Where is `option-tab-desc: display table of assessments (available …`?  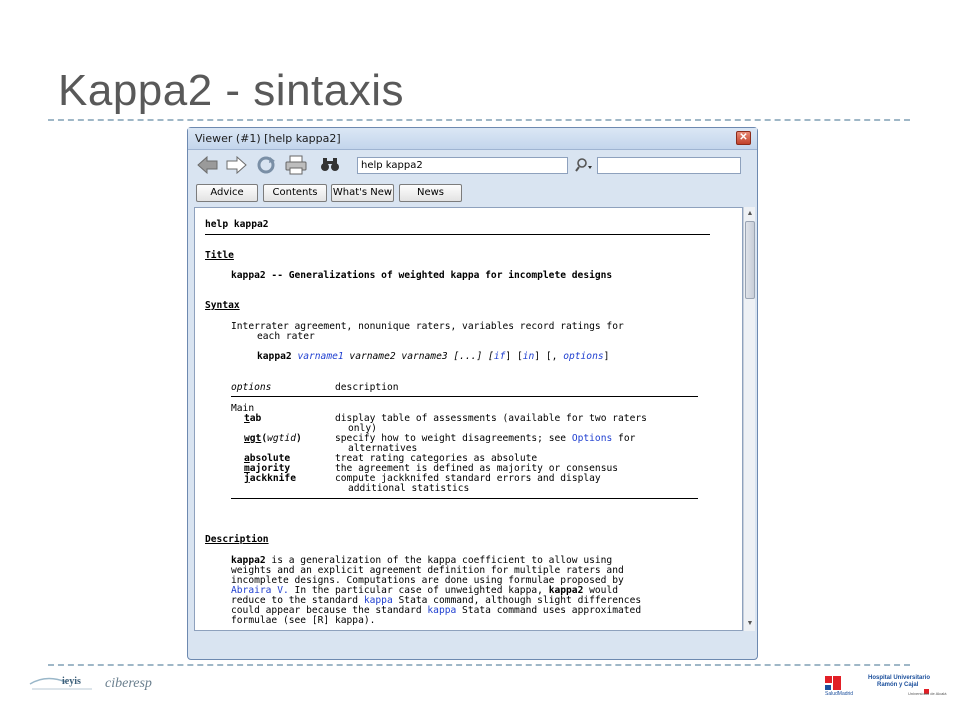 option-tab-desc: display table of assessments (available … is located at coordinates (491, 418).